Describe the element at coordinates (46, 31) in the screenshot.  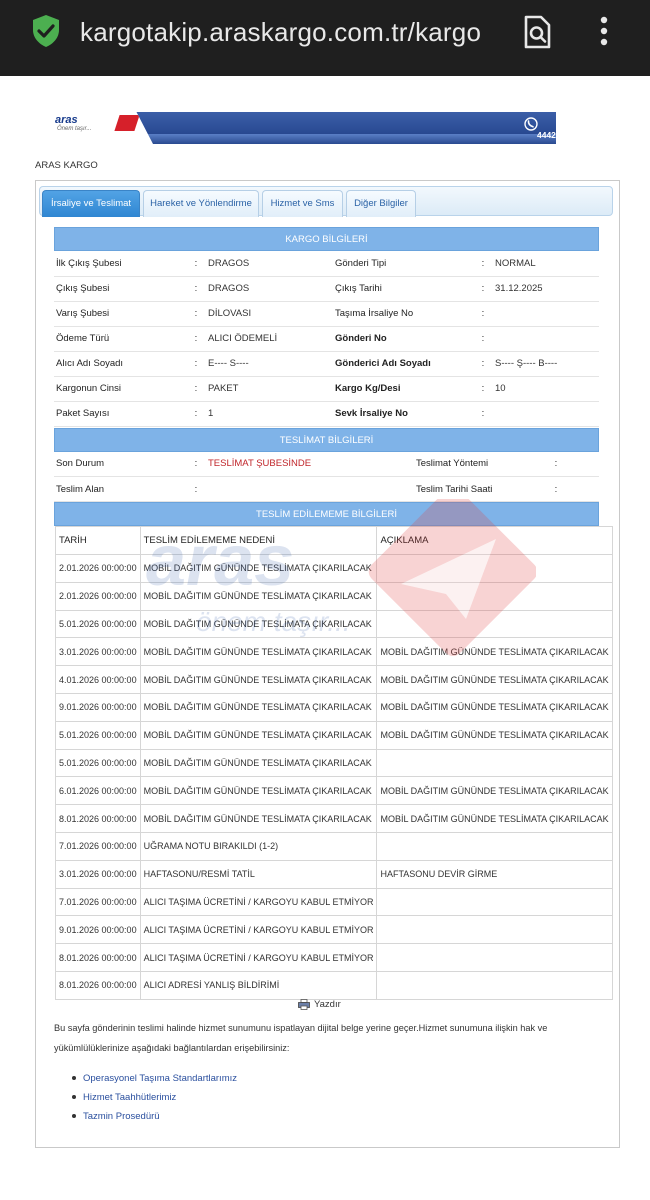
I see `shield-check-icon` at that location.